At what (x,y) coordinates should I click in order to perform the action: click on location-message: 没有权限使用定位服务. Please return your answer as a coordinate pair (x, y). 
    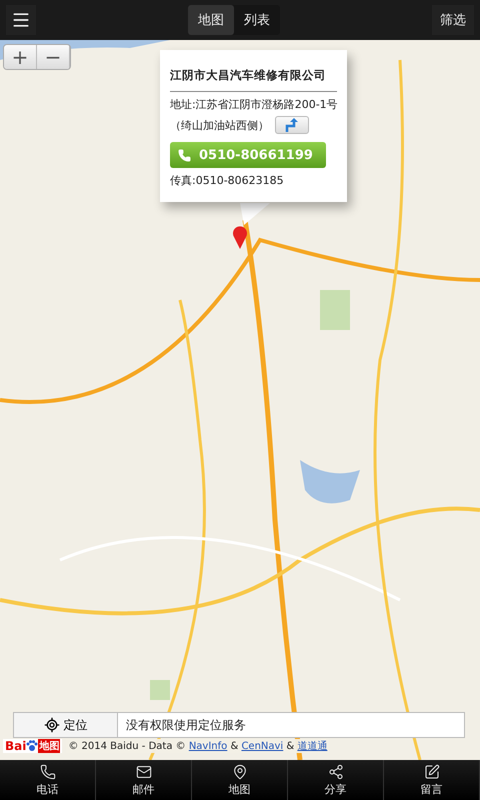
    Looking at the image, I should click on (185, 725).